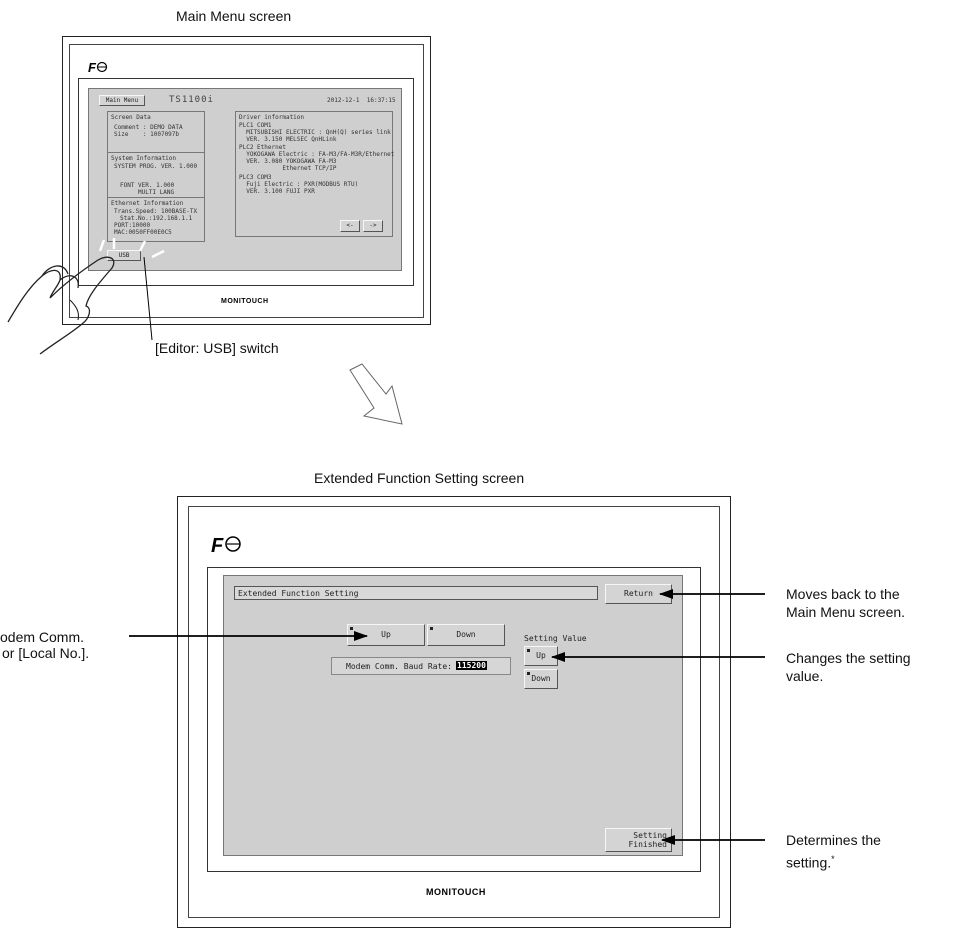 This screenshot has height=931, width=960. I want to click on annotation-change-line2: value., so click(805, 676).